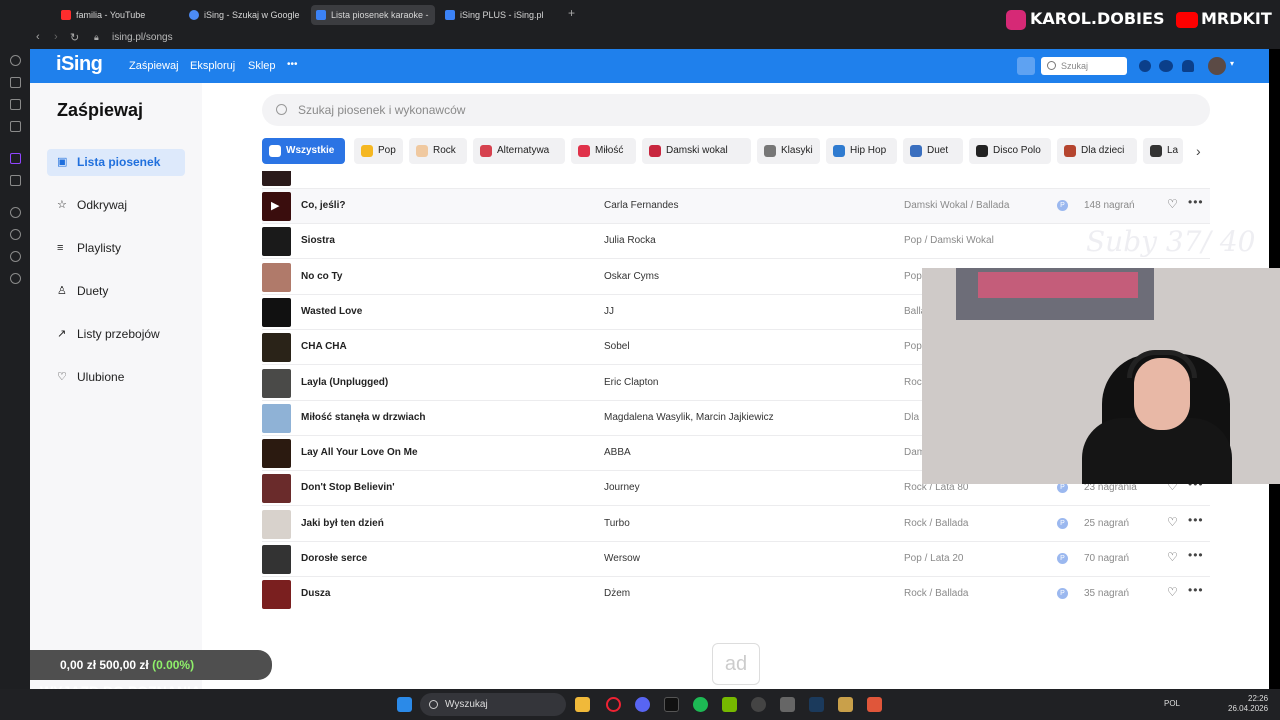  What do you see at coordinates (1097, 151) in the screenshot?
I see `category-chip: Dla dzieci` at bounding box center [1097, 151].